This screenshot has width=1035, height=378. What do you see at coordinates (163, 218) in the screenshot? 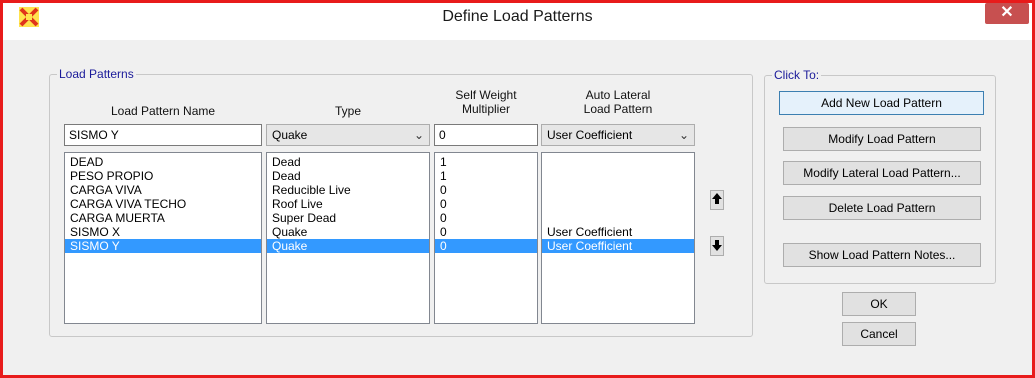
I see `list-item-name: CARGA MUERTA` at bounding box center [163, 218].